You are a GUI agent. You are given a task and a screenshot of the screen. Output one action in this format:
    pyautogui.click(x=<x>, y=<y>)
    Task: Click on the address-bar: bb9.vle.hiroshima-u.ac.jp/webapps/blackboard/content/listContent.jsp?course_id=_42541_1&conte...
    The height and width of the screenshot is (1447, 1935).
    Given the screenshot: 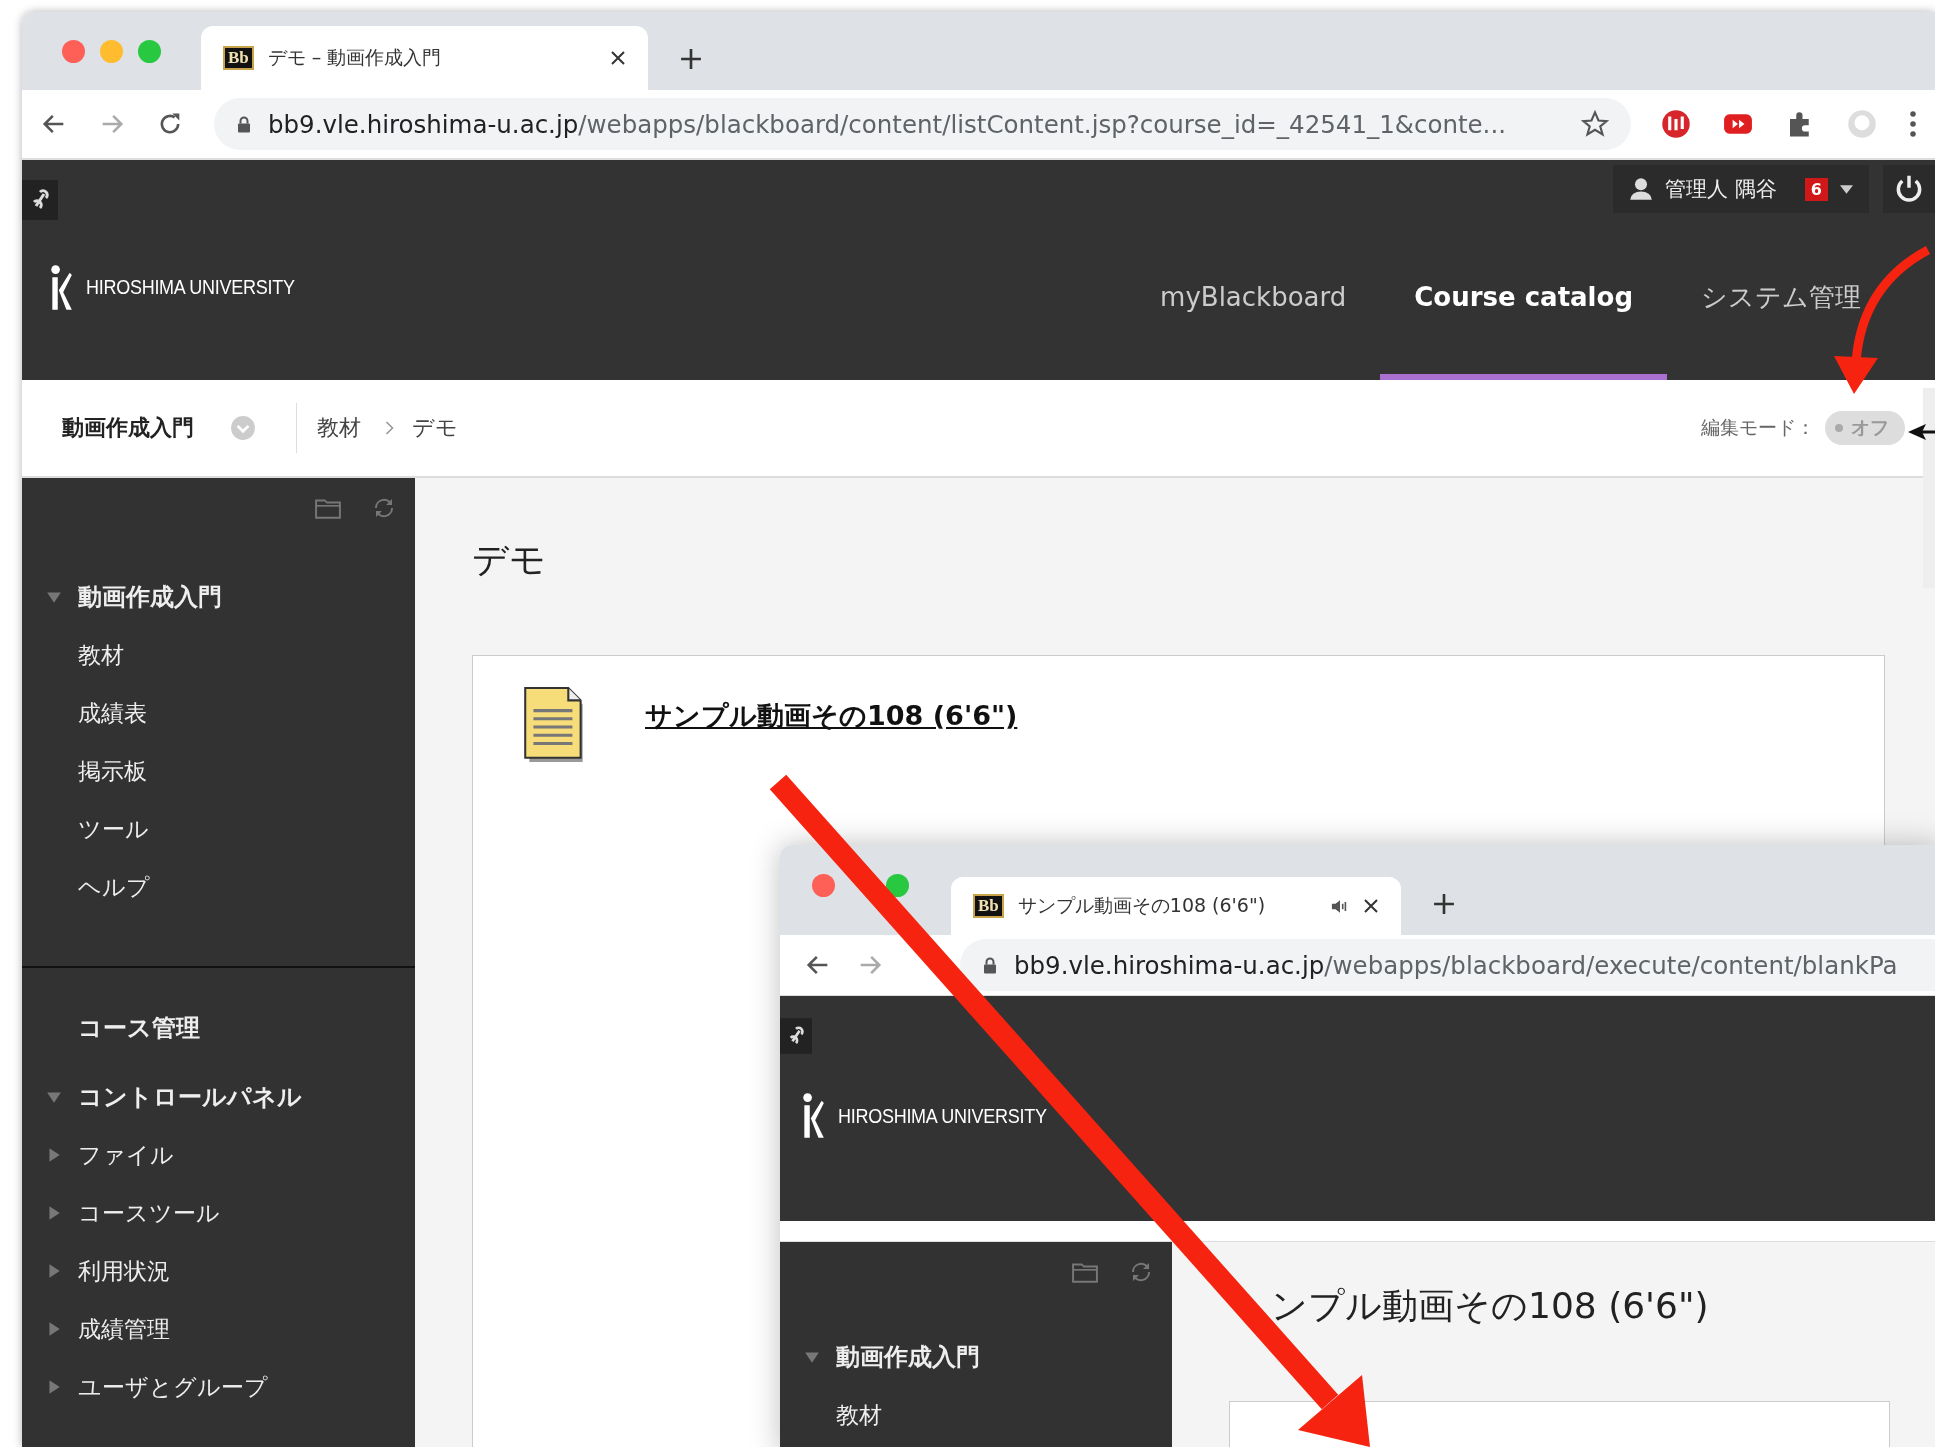 What is the action you would take?
    pyautogui.click(x=922, y=124)
    